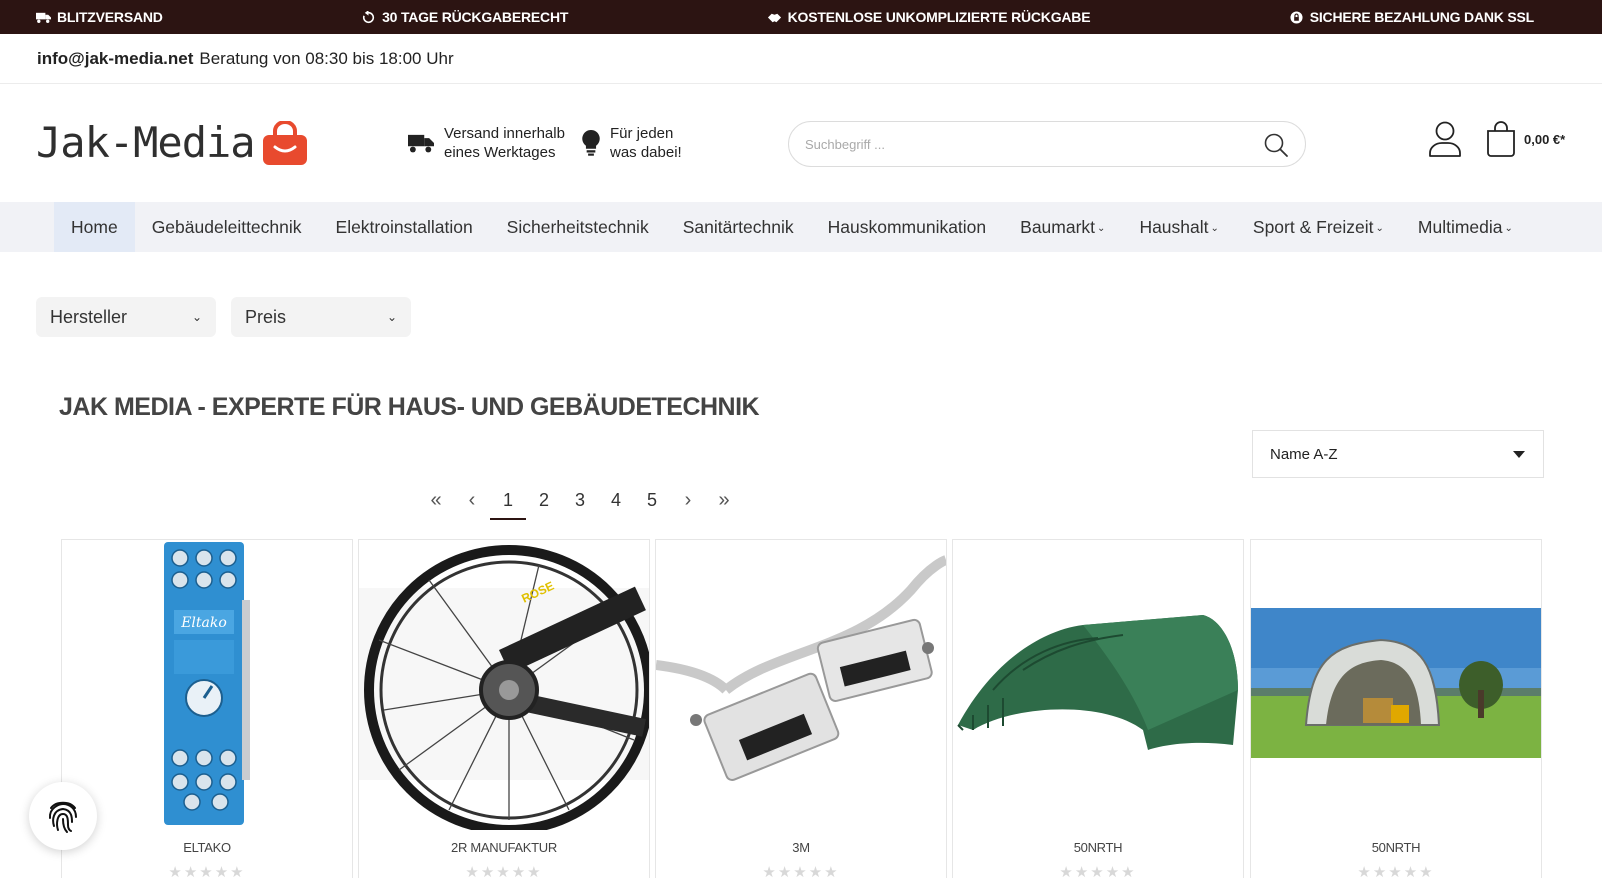 Image resolution: width=1602 pixels, height=878 pixels. I want to click on nav-item-elektroinstallation: Elektroinstallation, so click(404, 227).